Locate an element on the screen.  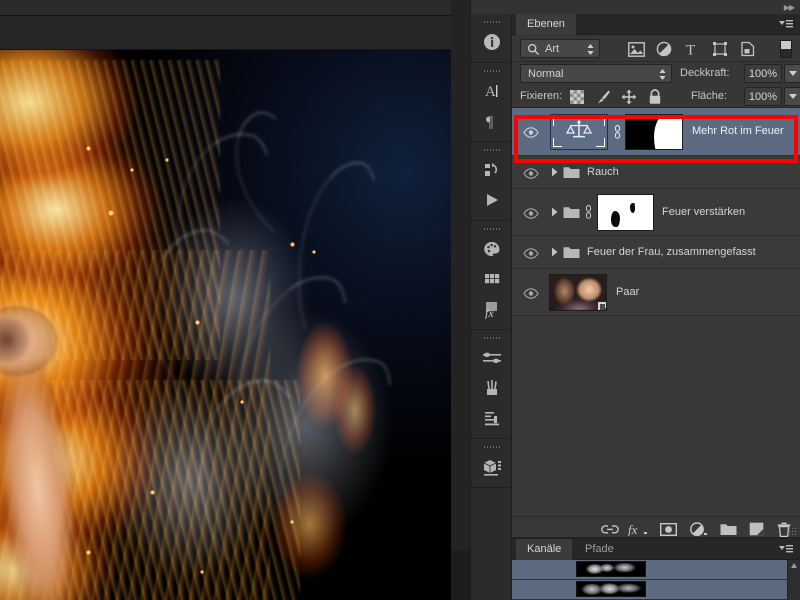
opacity-input: 100% is located at coordinates (763, 73).